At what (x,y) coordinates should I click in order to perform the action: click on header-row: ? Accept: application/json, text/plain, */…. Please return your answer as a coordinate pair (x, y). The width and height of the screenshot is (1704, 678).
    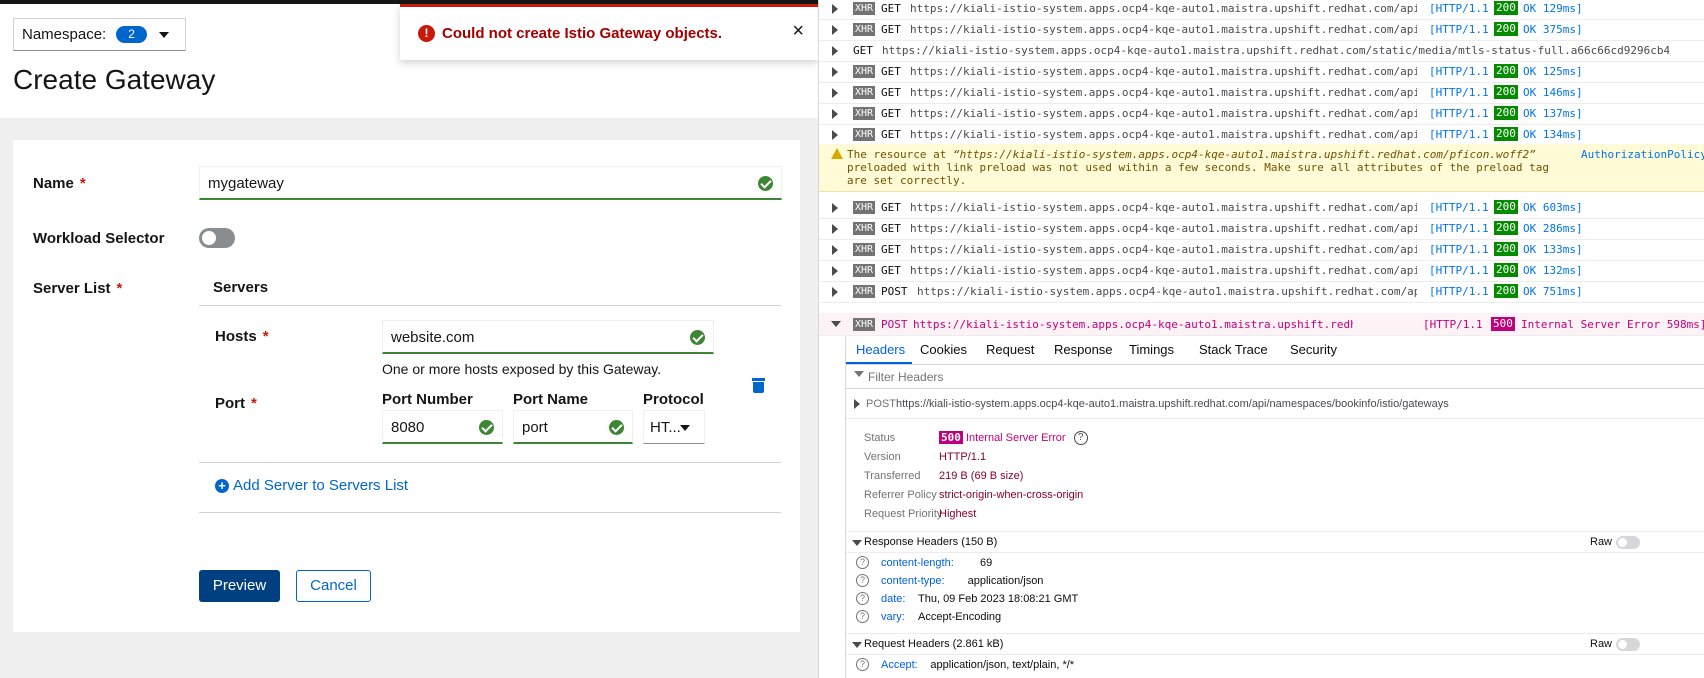
    Looking at the image, I should click on (1275, 665).